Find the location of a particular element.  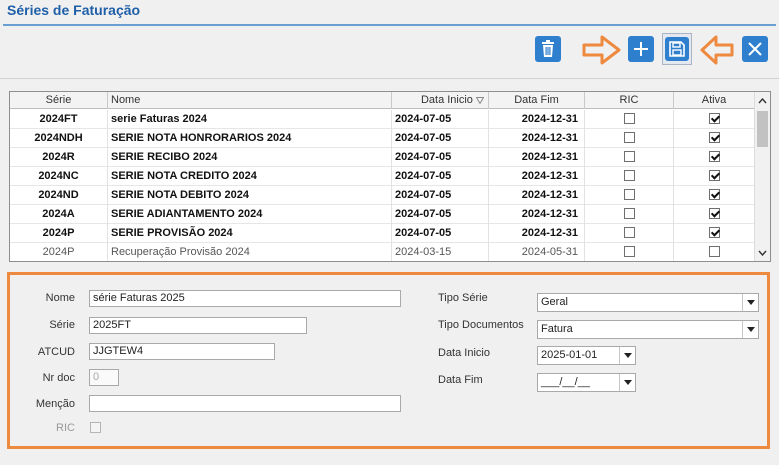

cell-nome: SERIE NOTA DEBITO 2024 is located at coordinates (250, 195).